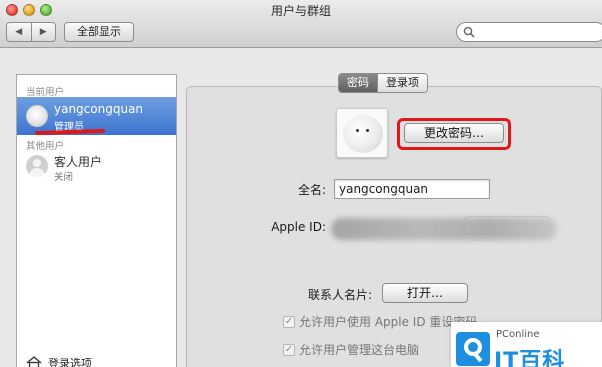 This screenshot has height=367, width=602. I want to click on watermark-big-text: IT百科, so click(530, 358).